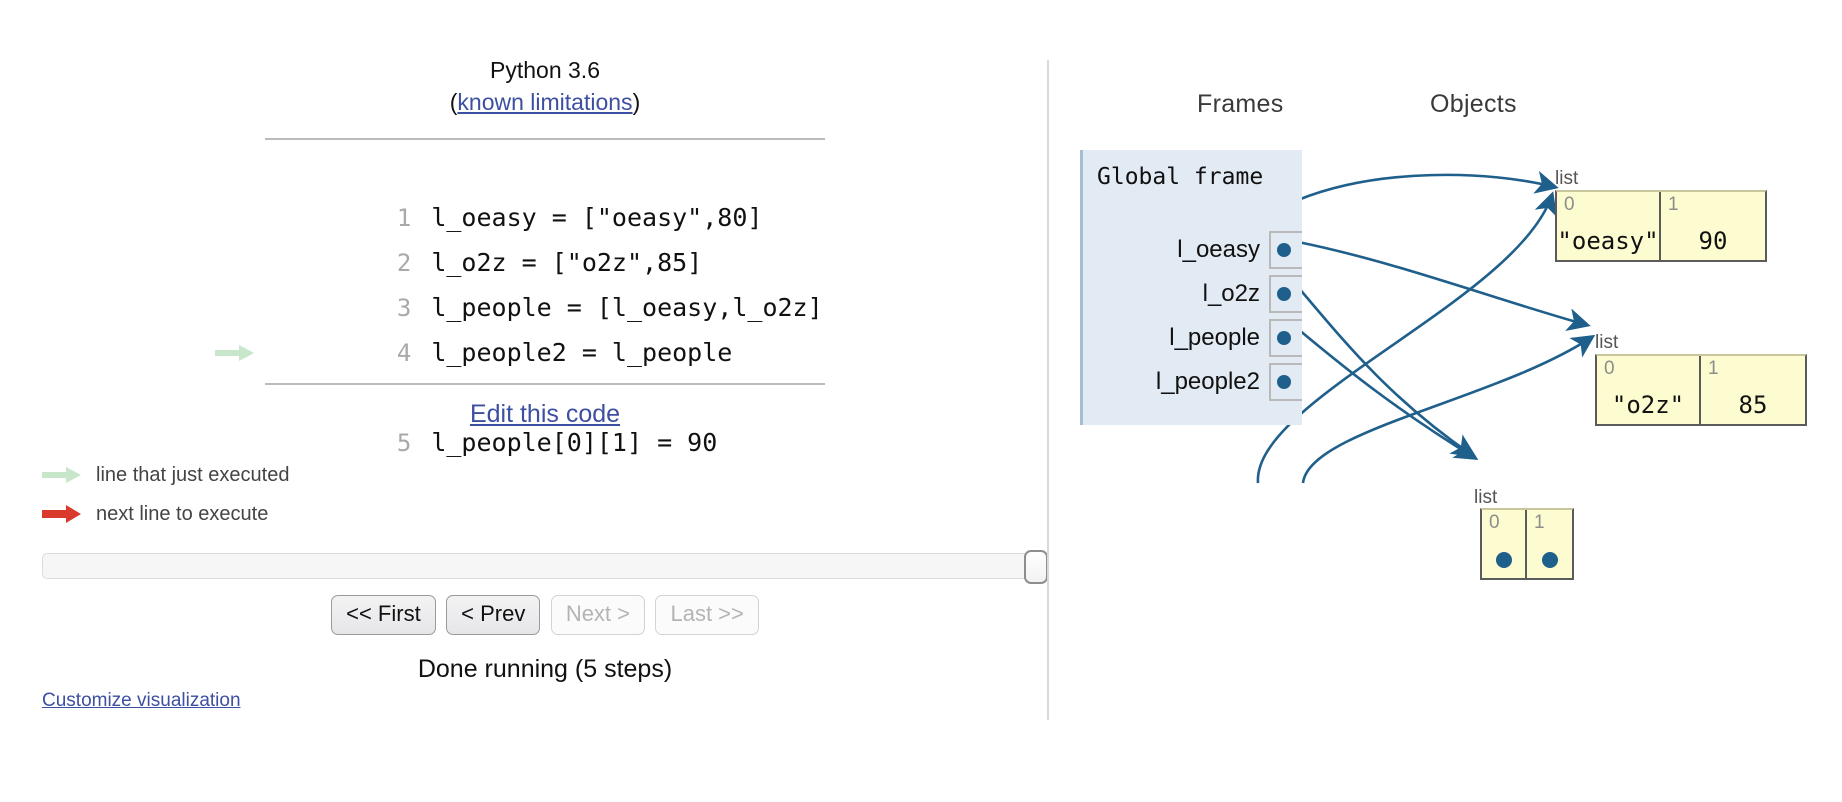 The width and height of the screenshot is (1842, 802). I want to click on object-type-label-o2z: list, so click(1607, 342).